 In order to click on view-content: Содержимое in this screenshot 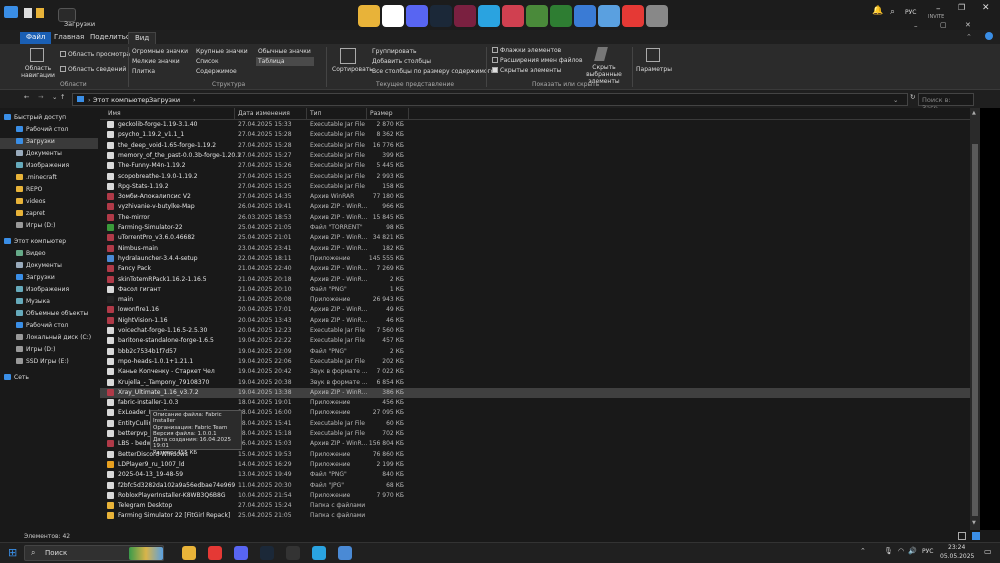, I will do `click(216, 71)`.